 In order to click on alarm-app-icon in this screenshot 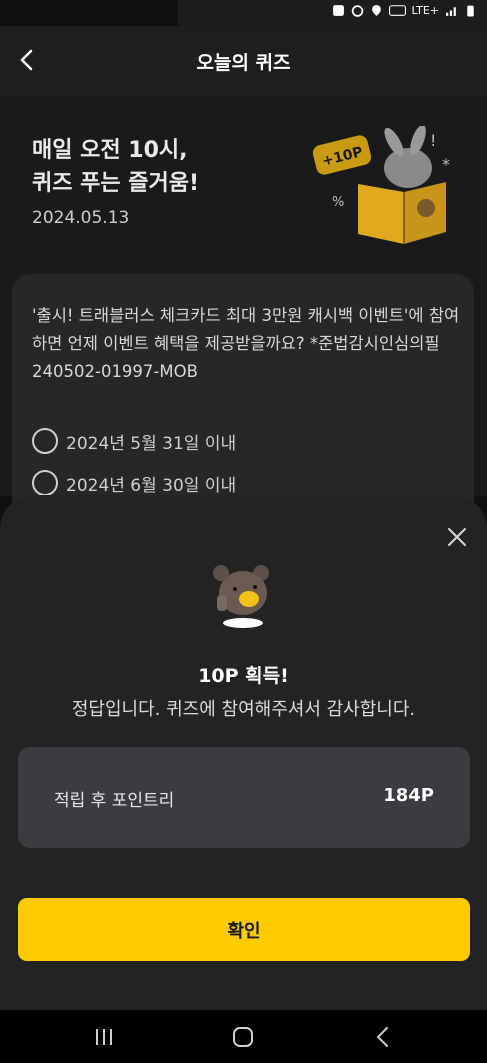, I will do `click(338, 10)`.